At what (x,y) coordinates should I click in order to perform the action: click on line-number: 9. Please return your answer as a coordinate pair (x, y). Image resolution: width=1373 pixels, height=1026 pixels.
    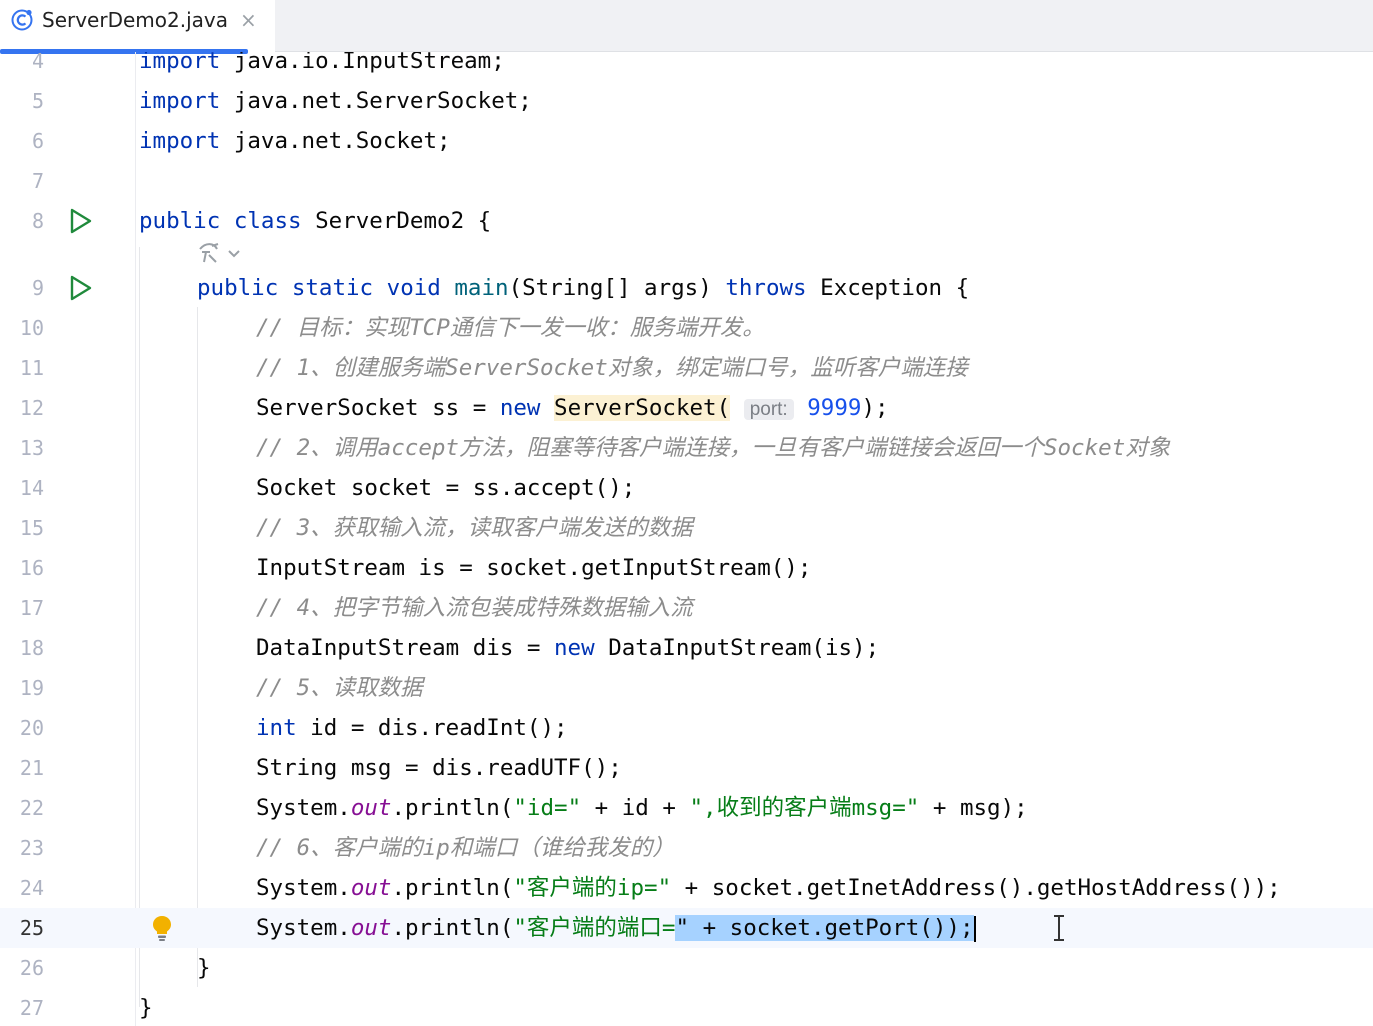
    Looking at the image, I should click on (37, 288).